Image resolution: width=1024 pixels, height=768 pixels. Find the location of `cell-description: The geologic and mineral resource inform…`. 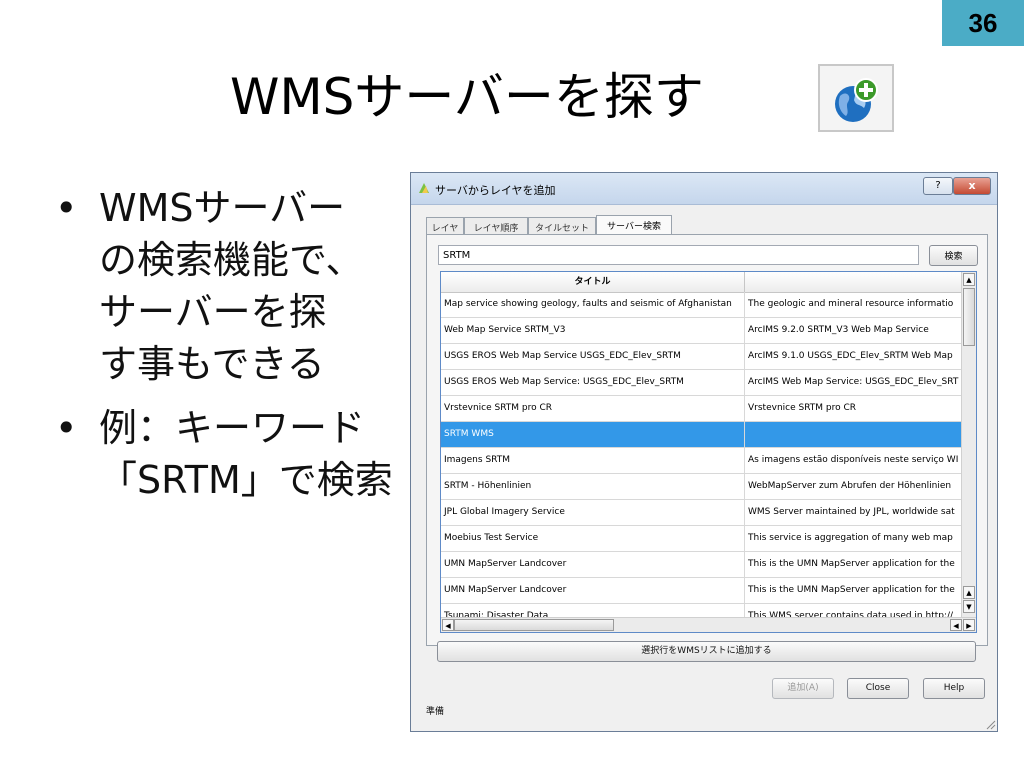

cell-description: The geologic and mineral resource inform… is located at coordinates (851, 304).